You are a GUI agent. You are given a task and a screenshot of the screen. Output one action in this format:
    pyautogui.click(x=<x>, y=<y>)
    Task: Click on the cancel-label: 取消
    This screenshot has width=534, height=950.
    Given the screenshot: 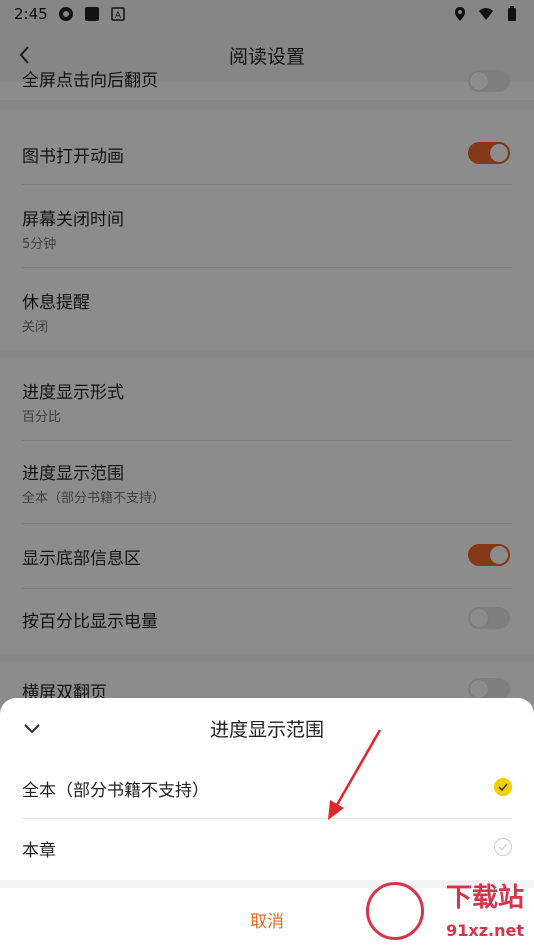 What is the action you would take?
    pyautogui.click(x=267, y=921)
    